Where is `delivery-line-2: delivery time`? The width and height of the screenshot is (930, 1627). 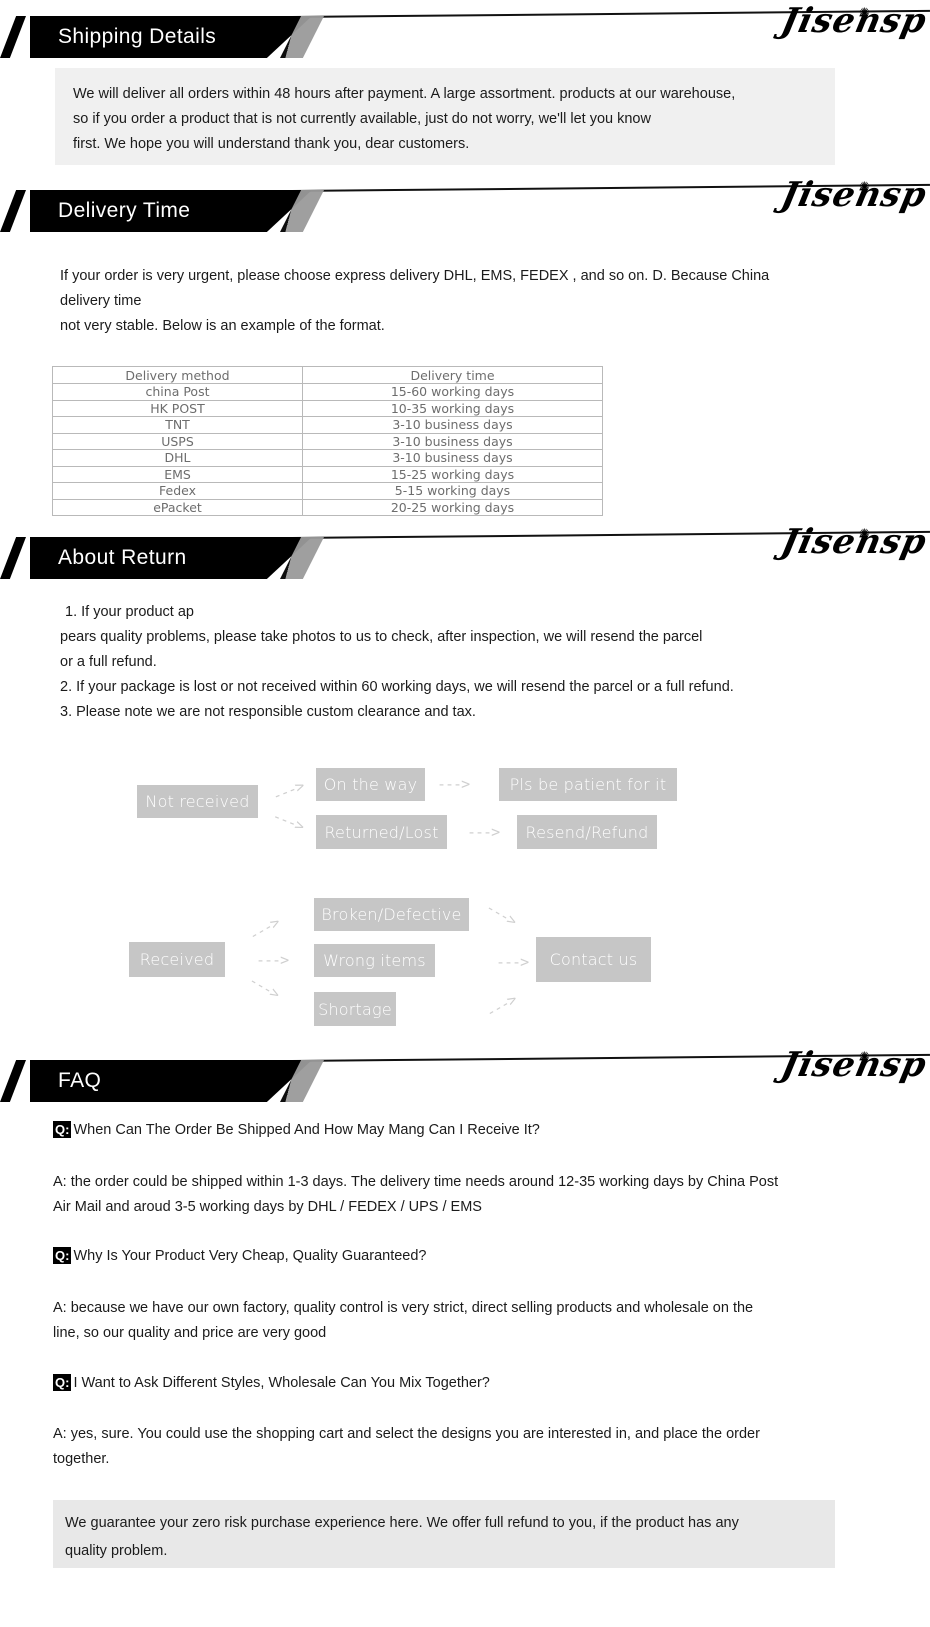
delivery-line-2: delivery time is located at coordinates (101, 301).